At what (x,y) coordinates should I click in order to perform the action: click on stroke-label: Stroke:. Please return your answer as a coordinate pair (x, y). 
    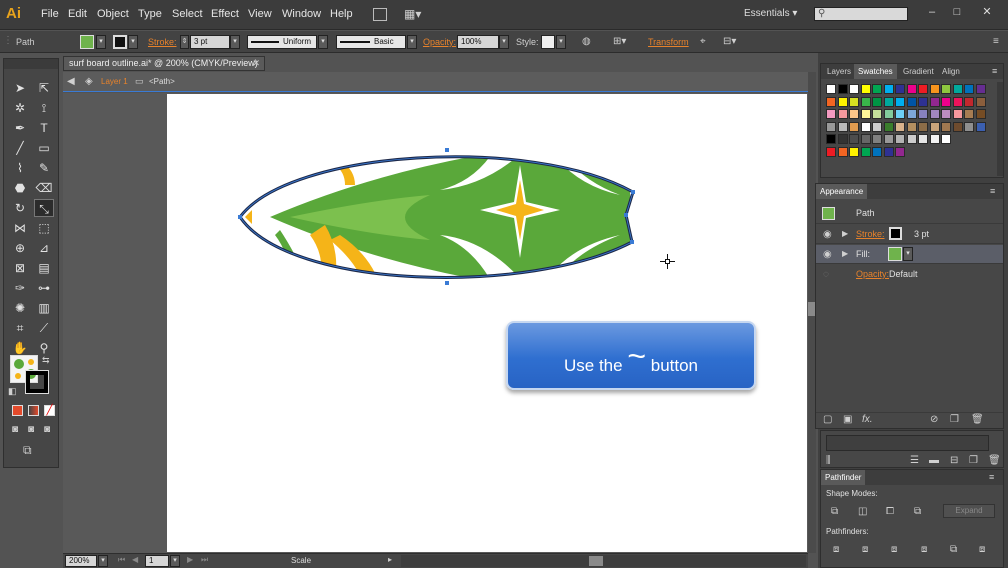
    Looking at the image, I should click on (162, 42).